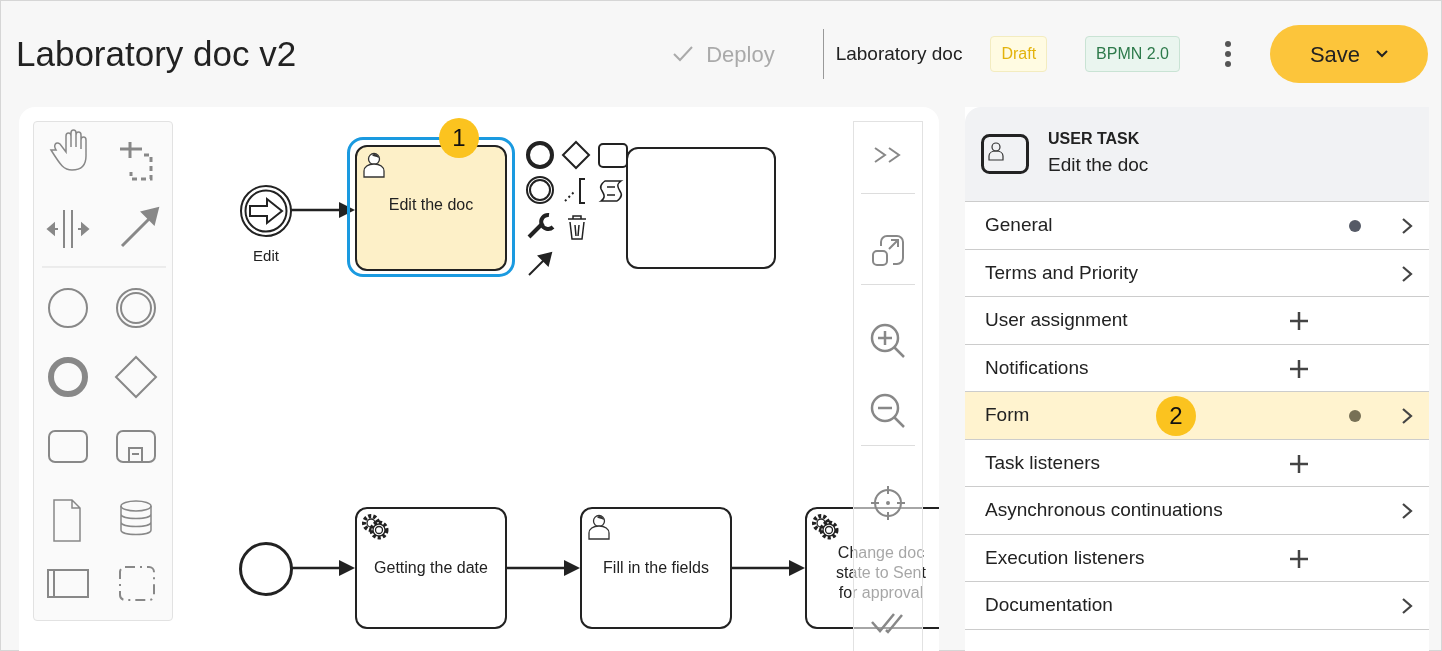  I want to click on section-label: Execution listeners, so click(1065, 557).